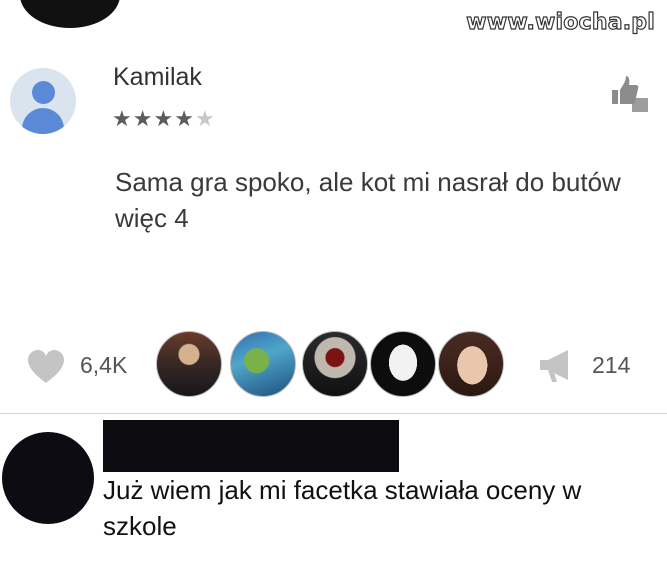 The height and width of the screenshot is (566, 667). I want to click on like-count: 6,4K, so click(104, 365).